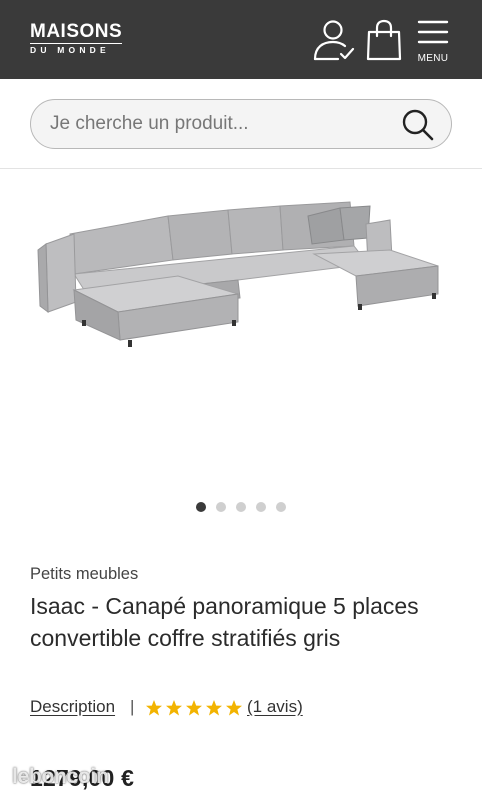 Image resolution: width=482 pixels, height=800 pixels. Describe the element at coordinates (418, 125) in the screenshot. I see `search-icon` at that location.